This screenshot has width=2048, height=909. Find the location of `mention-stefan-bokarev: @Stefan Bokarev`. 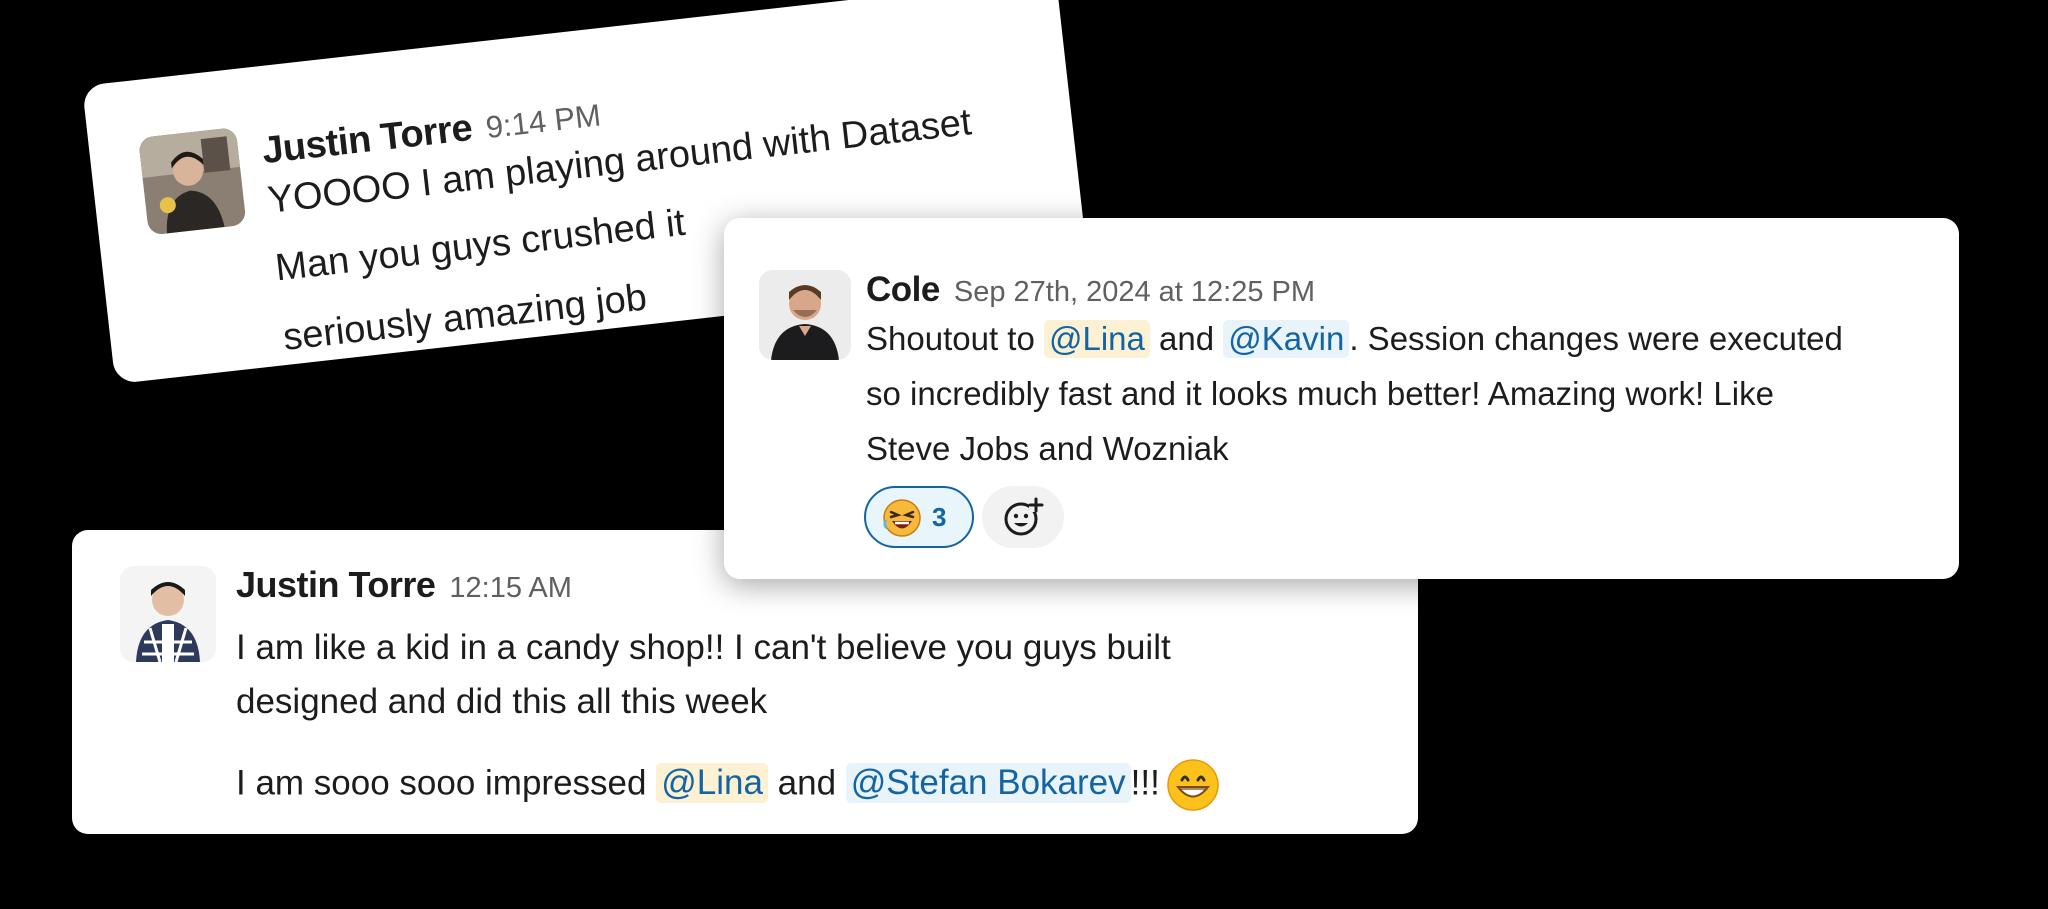

mention-stefan-bokarev: @Stefan Bokarev is located at coordinates (988, 783).